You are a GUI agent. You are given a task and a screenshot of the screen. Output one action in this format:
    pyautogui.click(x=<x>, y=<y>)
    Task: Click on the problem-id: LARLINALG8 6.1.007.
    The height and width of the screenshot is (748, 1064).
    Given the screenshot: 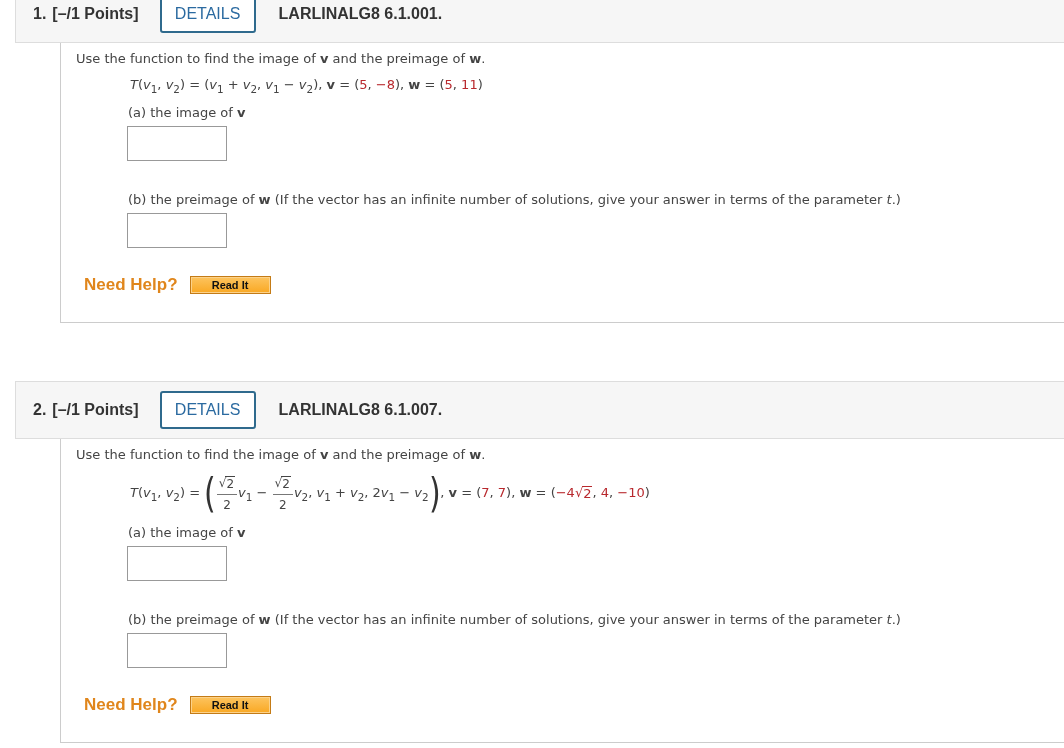 What is the action you would take?
    pyautogui.click(x=360, y=410)
    